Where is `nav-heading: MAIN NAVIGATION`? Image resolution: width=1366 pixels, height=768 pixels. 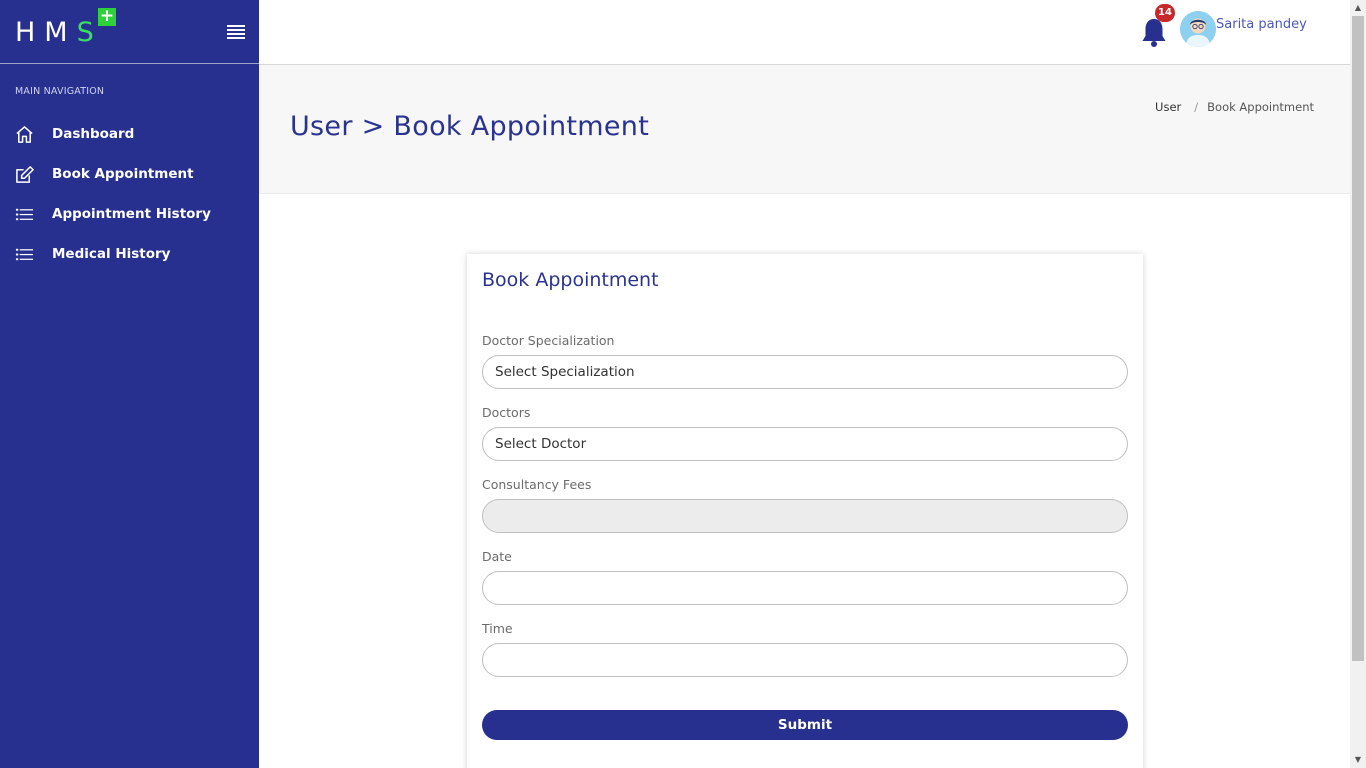
nav-heading: MAIN NAVIGATION is located at coordinates (60, 91).